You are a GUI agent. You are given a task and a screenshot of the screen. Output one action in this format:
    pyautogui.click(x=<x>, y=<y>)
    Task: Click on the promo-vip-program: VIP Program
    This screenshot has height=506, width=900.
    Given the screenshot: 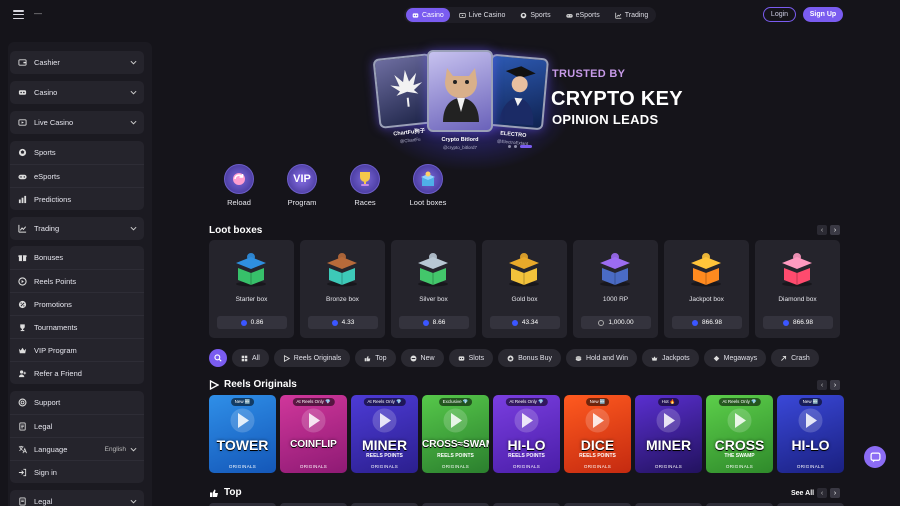 What is the action you would take?
    pyautogui.click(x=302, y=185)
    